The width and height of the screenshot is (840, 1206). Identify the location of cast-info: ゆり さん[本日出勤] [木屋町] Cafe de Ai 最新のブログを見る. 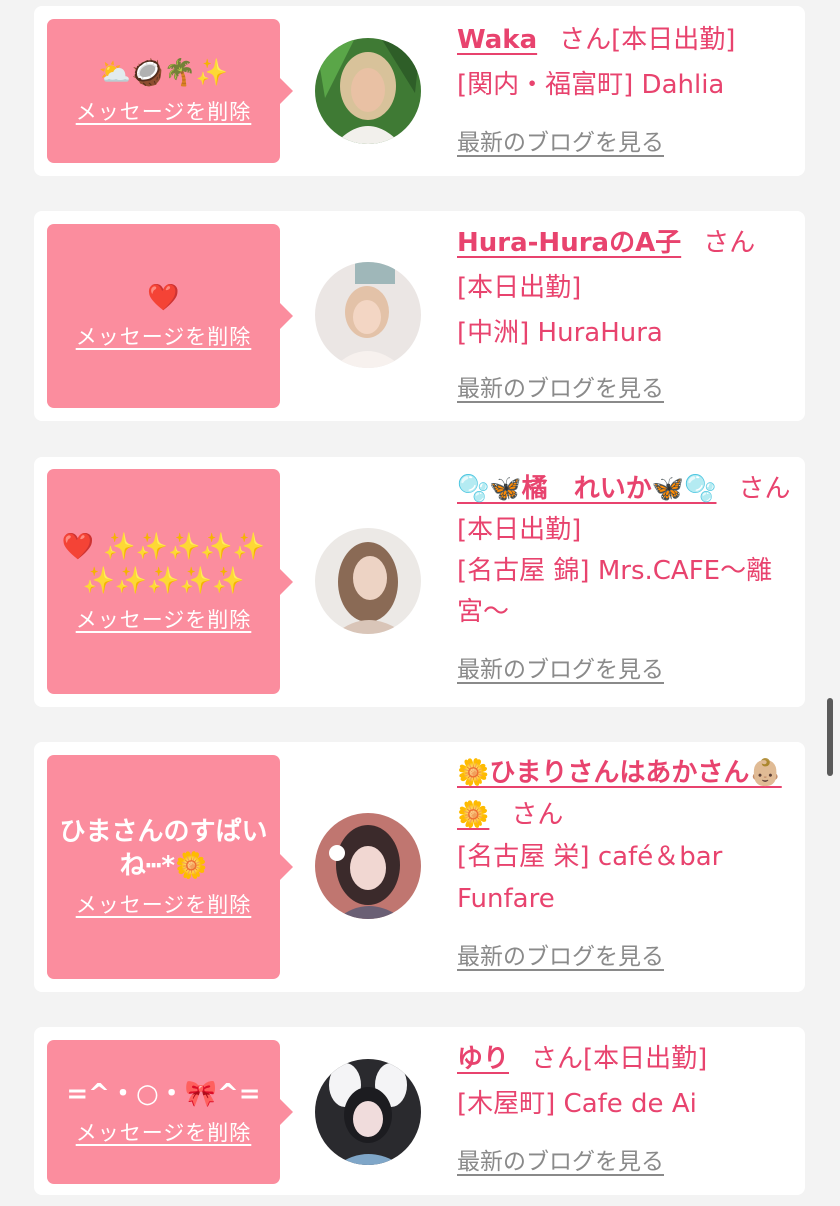
(626, 1111).